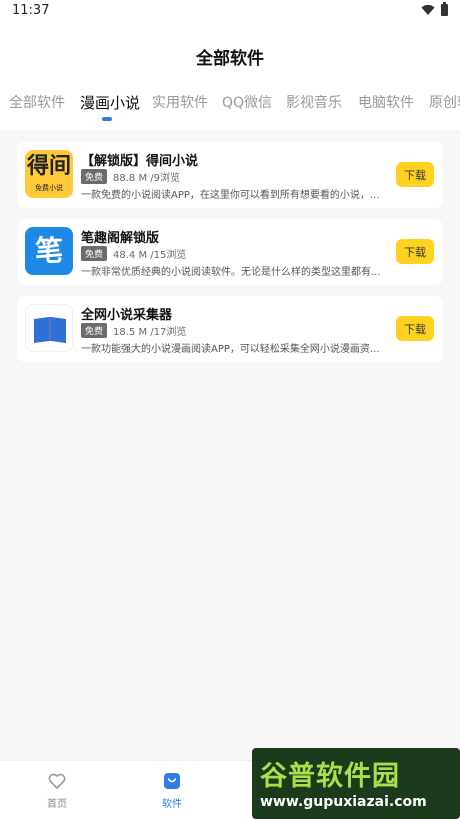 The height and width of the screenshot is (819, 460). Describe the element at coordinates (230, 59) in the screenshot. I see `page-title: 全部软件` at that location.